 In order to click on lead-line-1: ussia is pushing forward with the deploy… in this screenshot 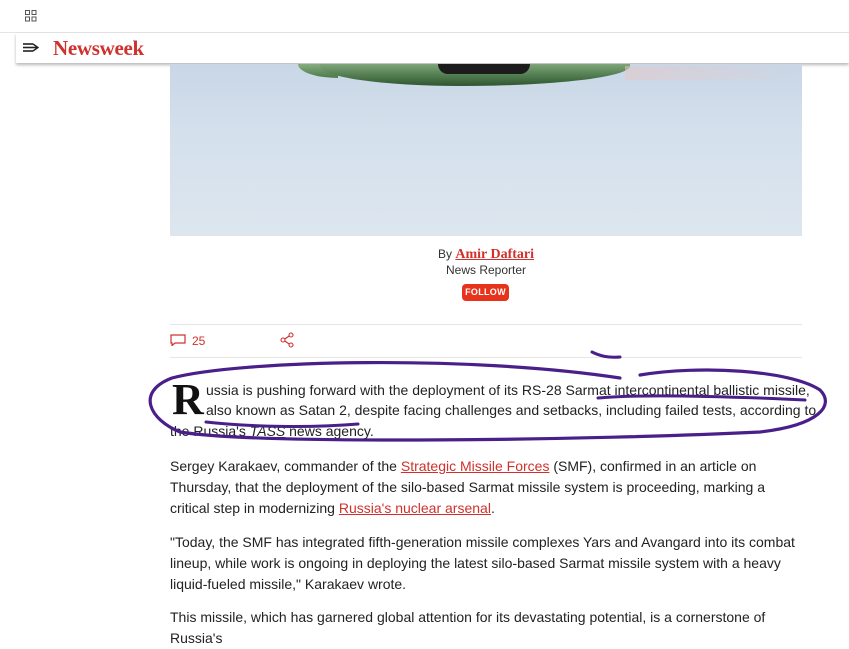, I will do `click(508, 390)`.